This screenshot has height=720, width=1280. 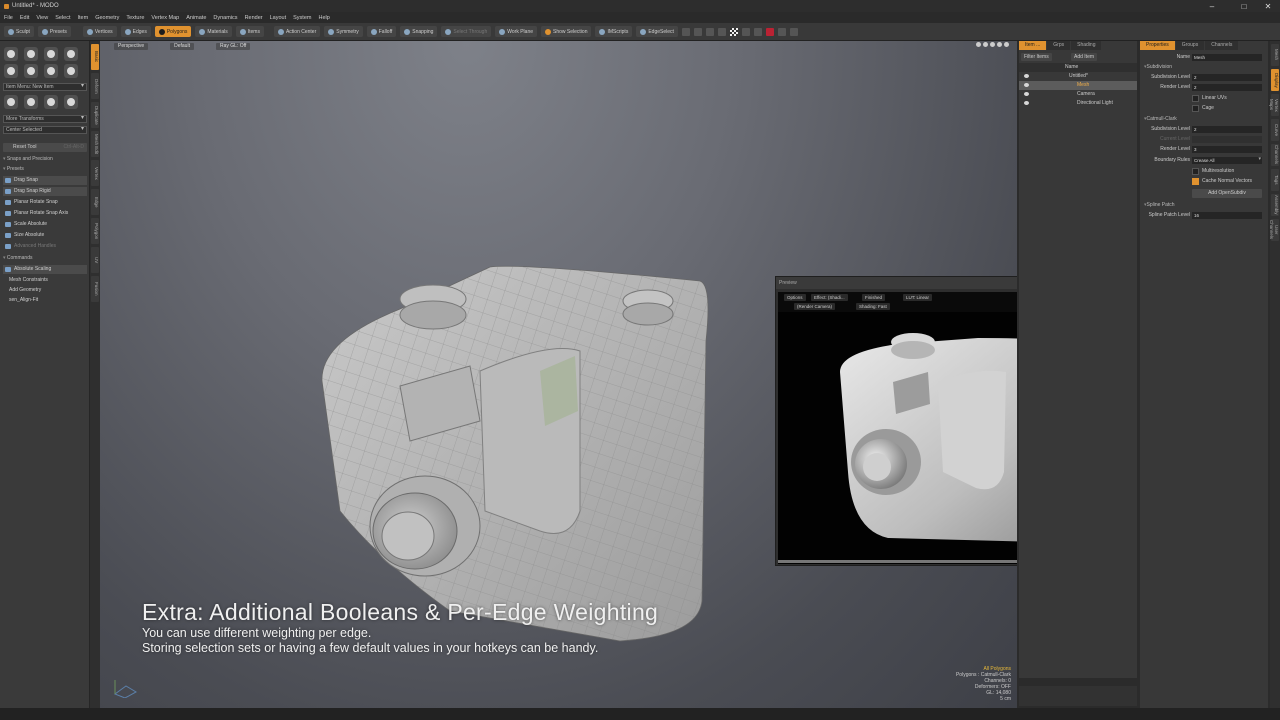 I want to click on maximize-icon: □, so click(x=1244, y=6).